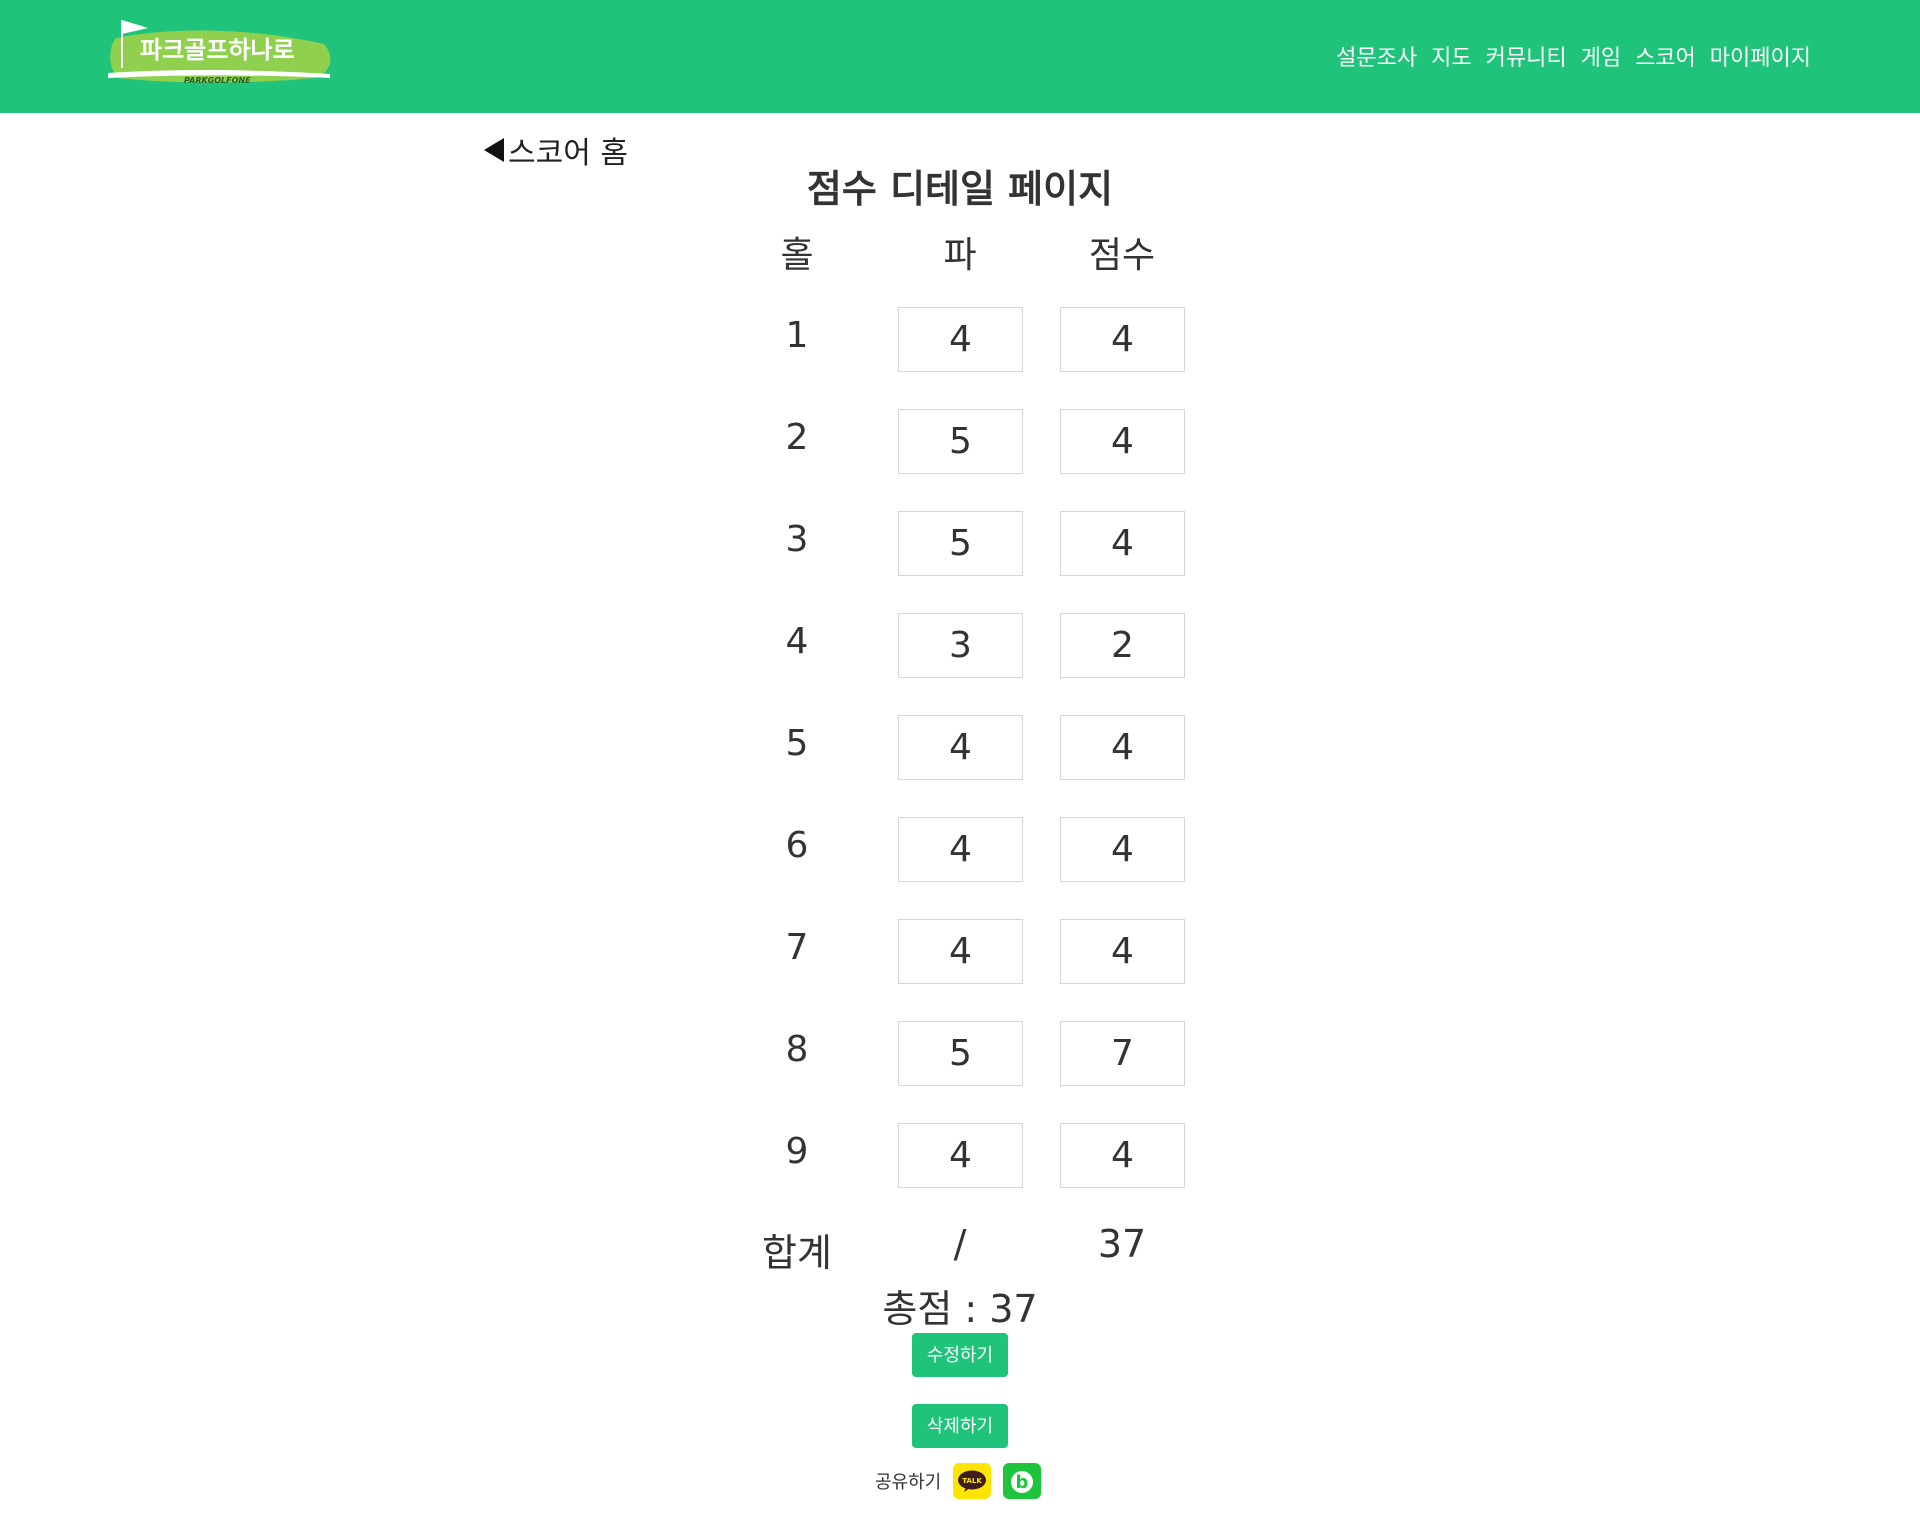 This screenshot has width=1920, height=1529. Describe the element at coordinates (797, 641) in the screenshot. I see `hole-number: 4` at that location.